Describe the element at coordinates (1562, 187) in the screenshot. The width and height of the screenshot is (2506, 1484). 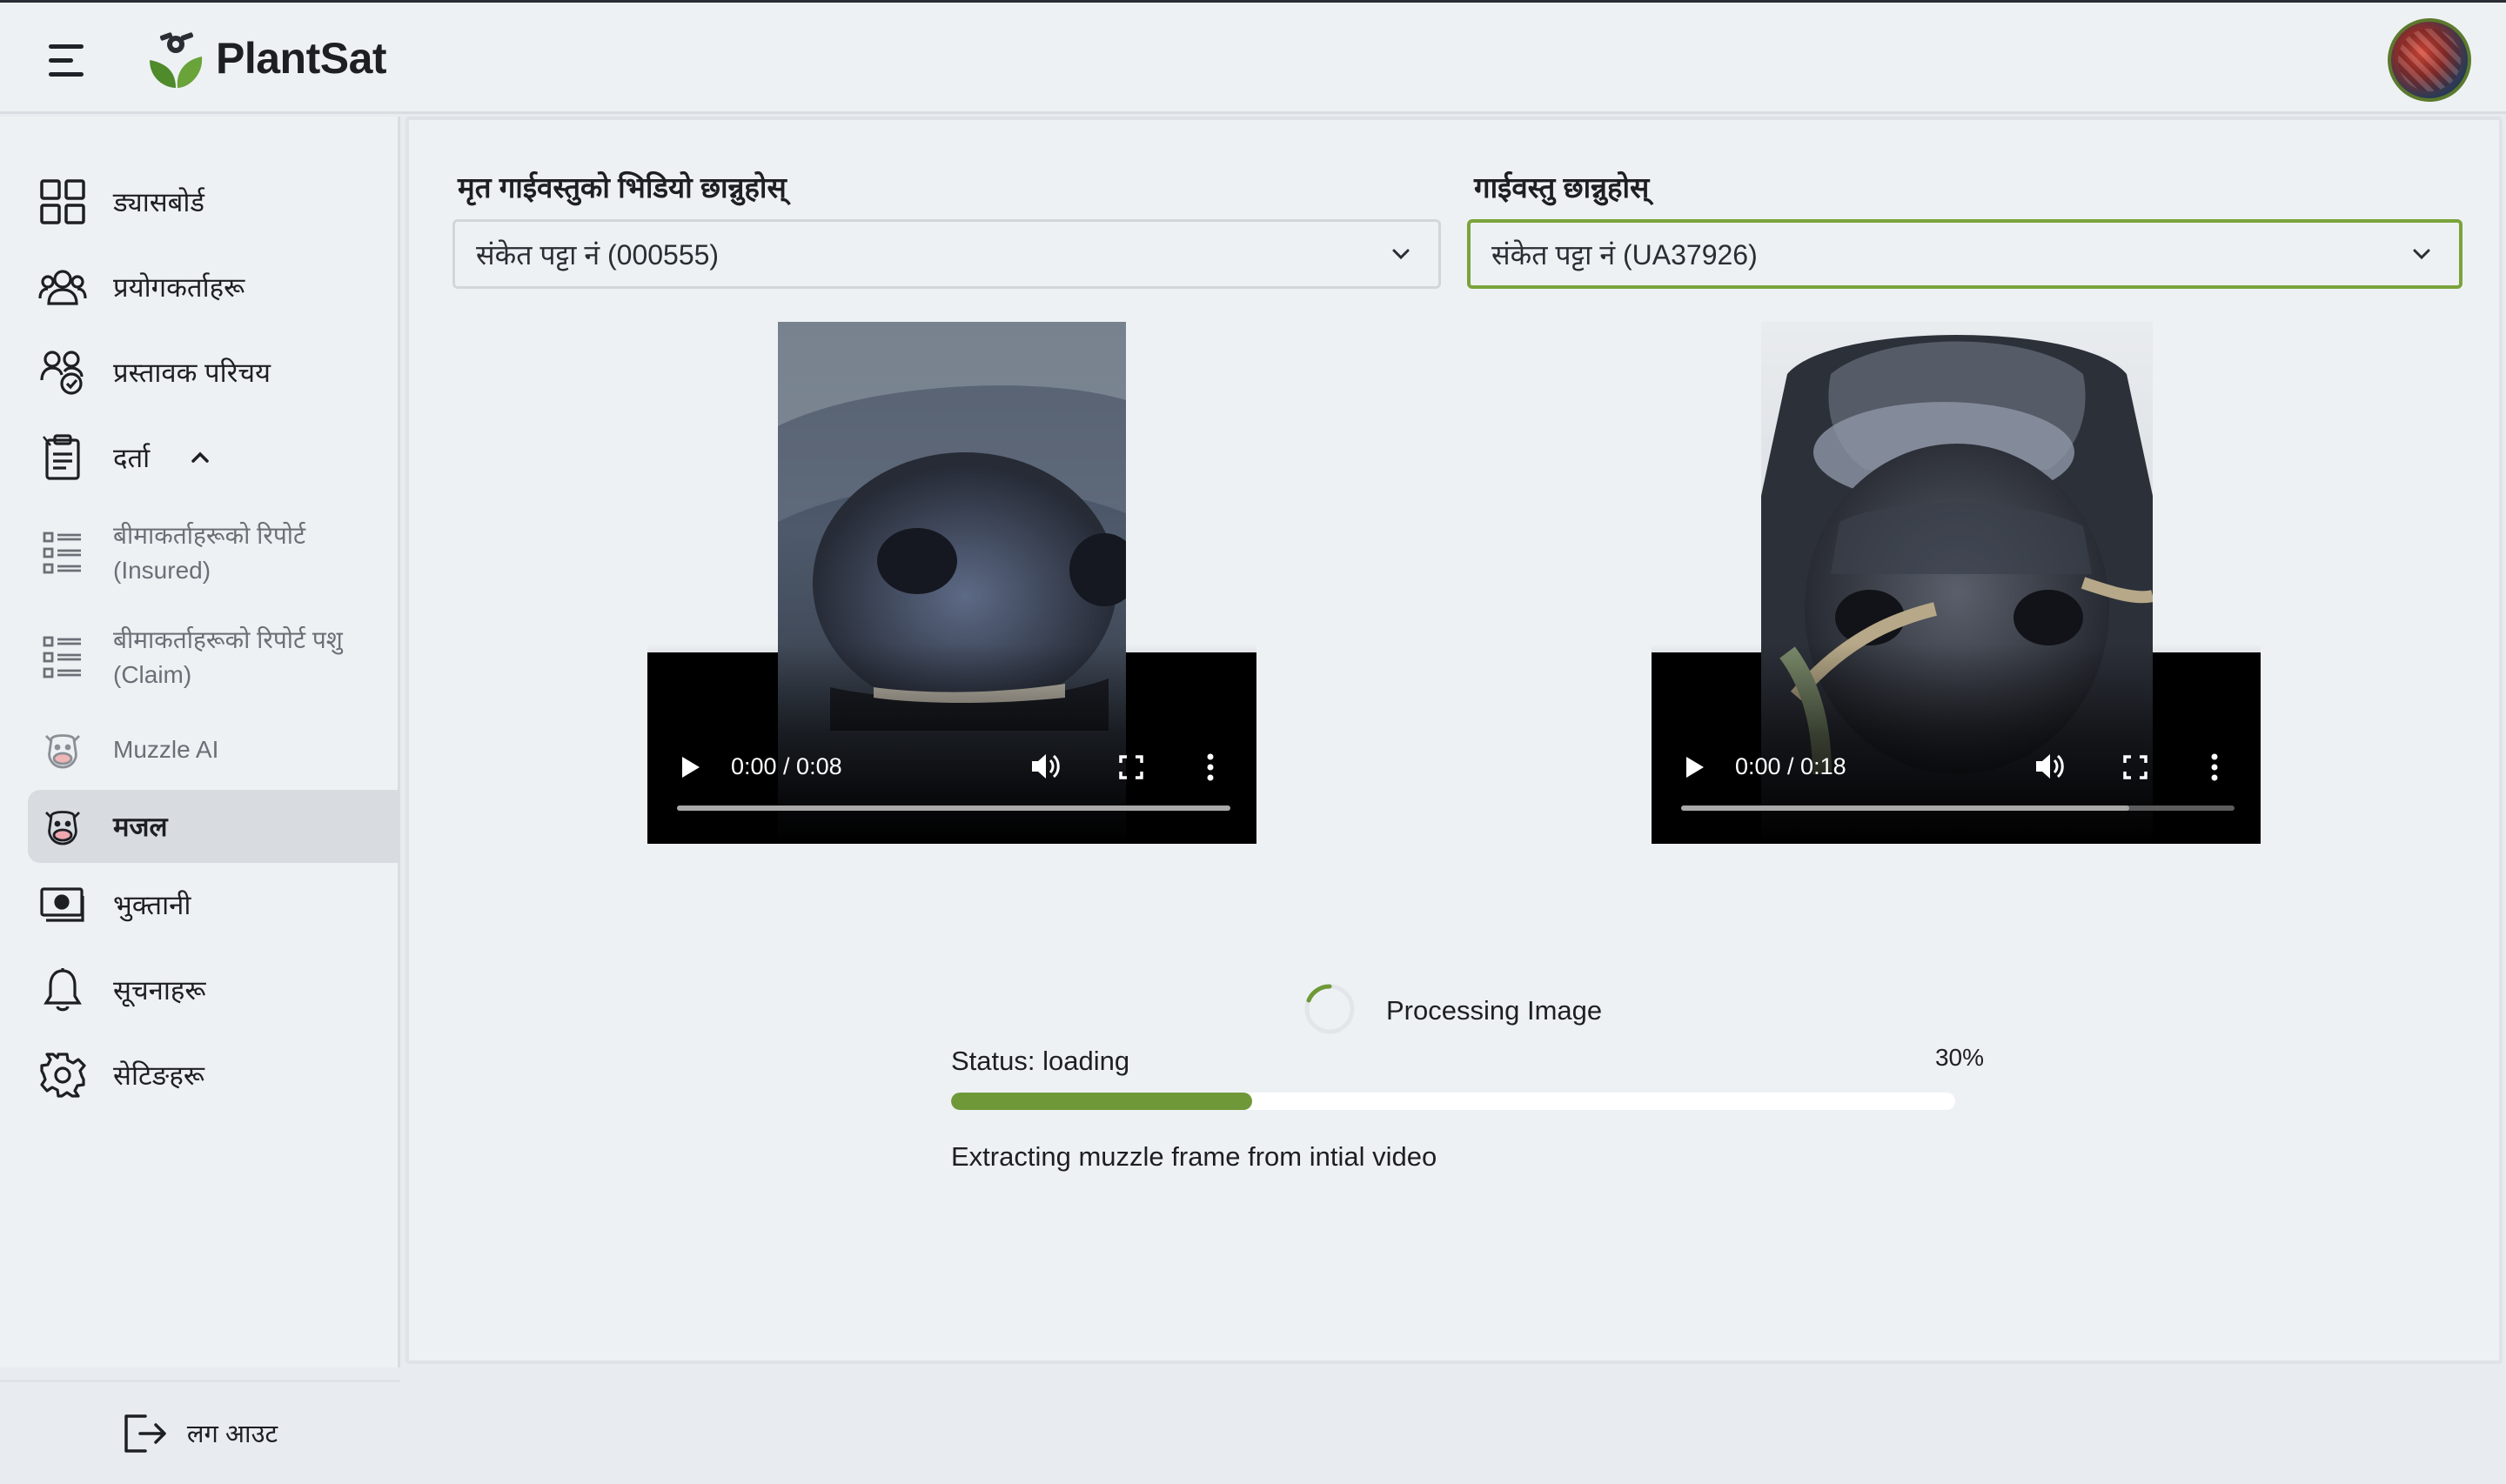
I see `cattle-label: गाईवस्तु छान्नुहोस्` at that location.